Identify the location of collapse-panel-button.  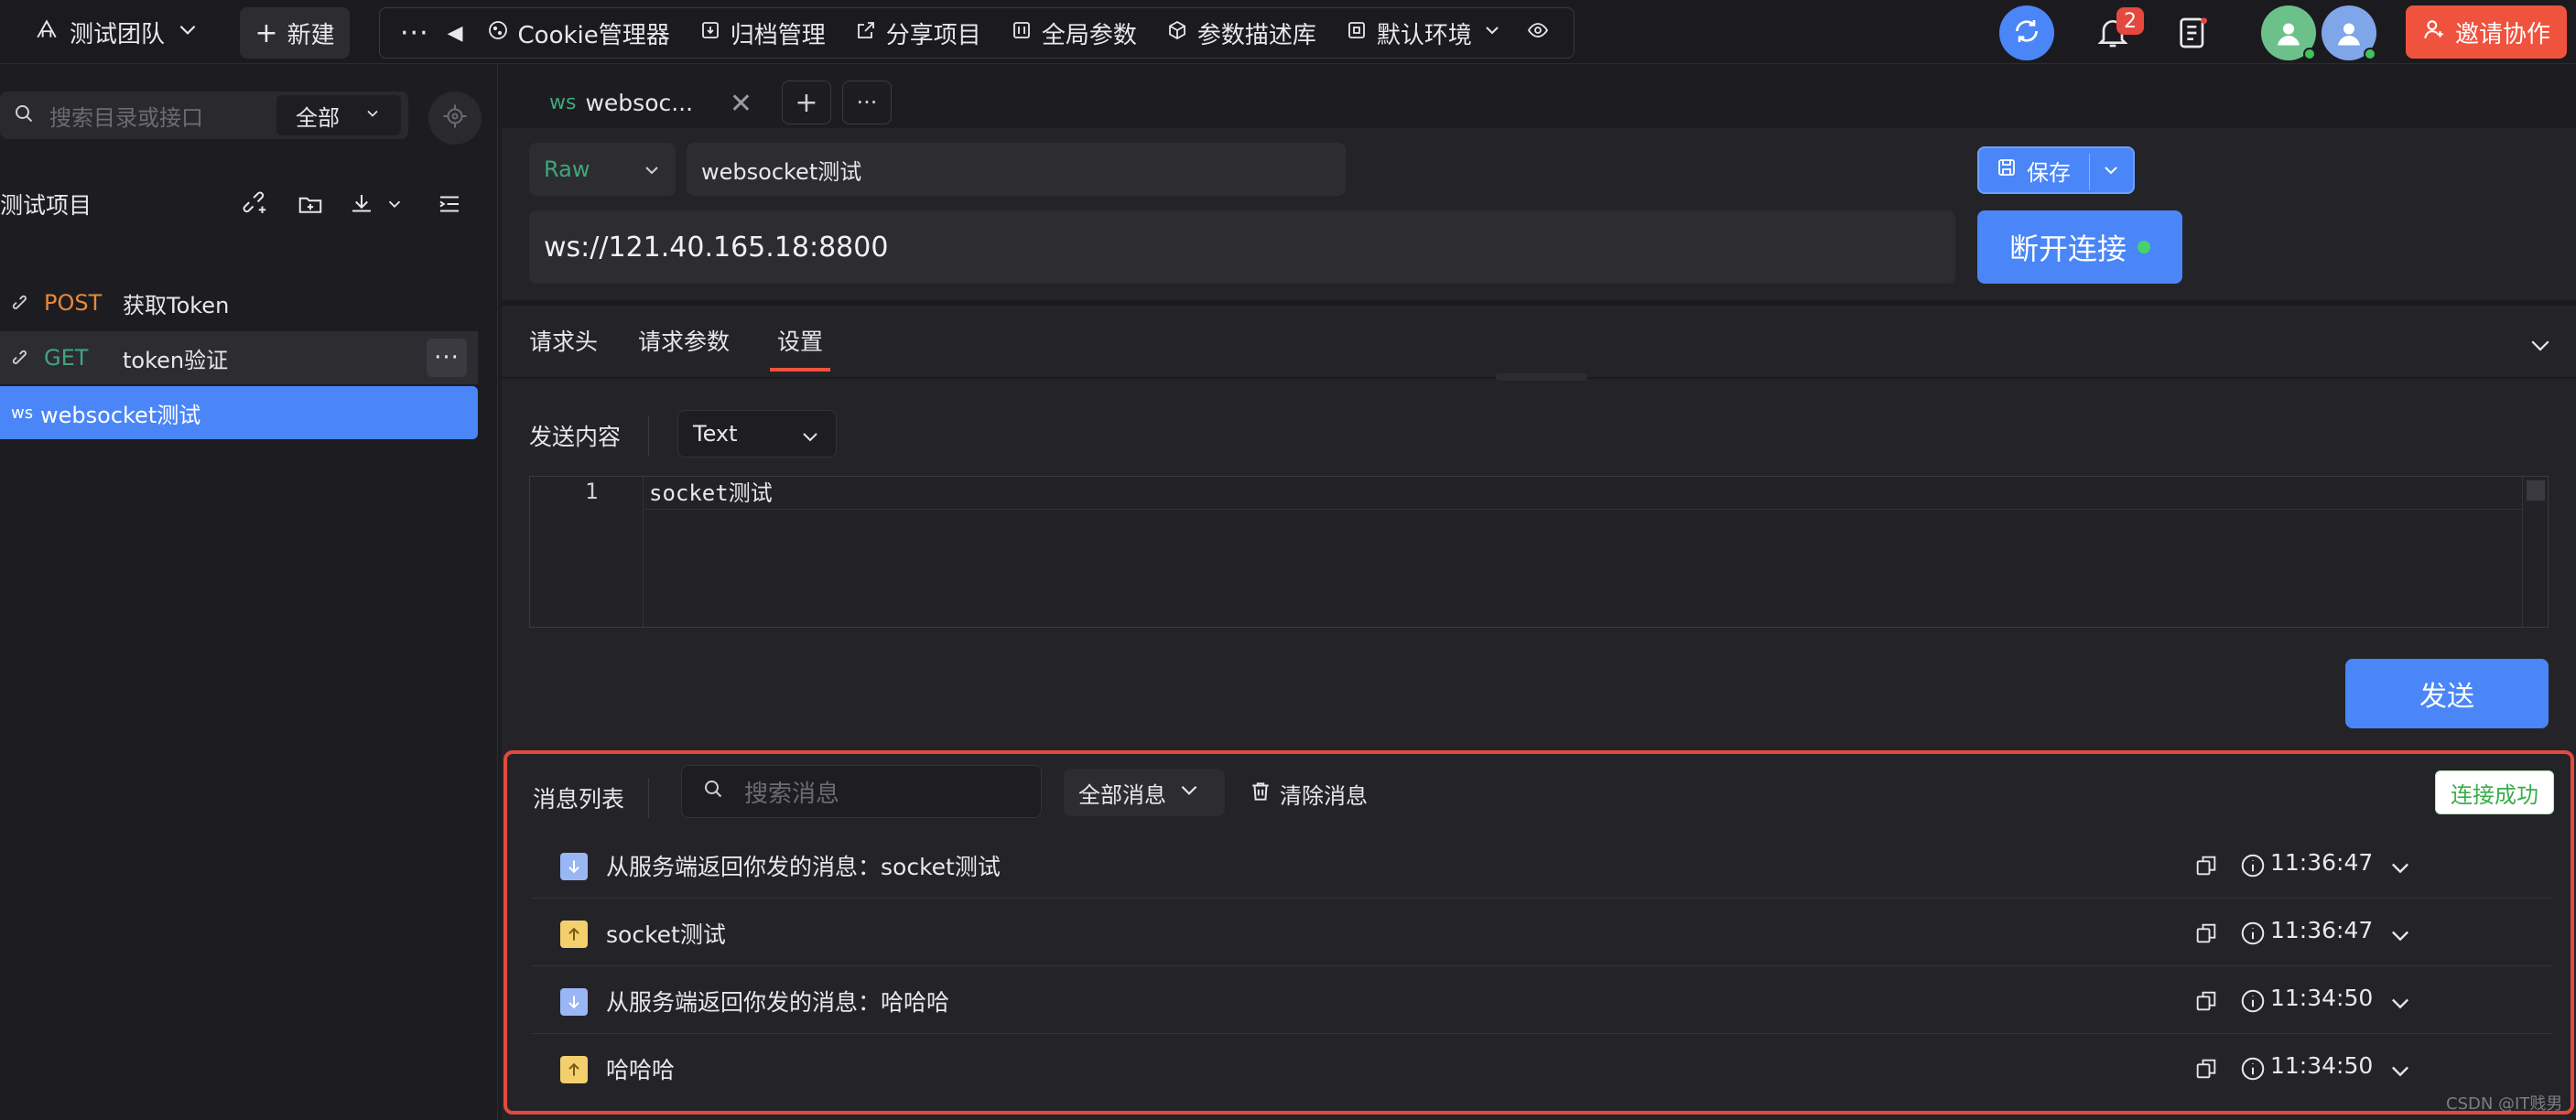
(2541, 346).